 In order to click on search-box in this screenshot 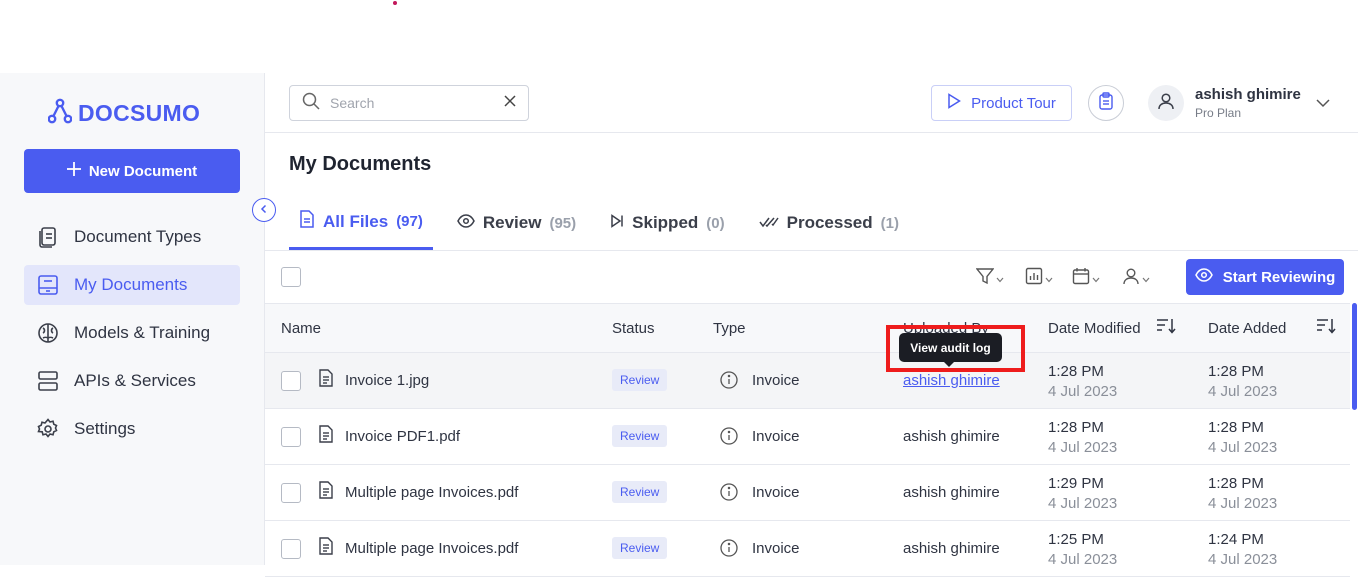, I will do `click(409, 103)`.